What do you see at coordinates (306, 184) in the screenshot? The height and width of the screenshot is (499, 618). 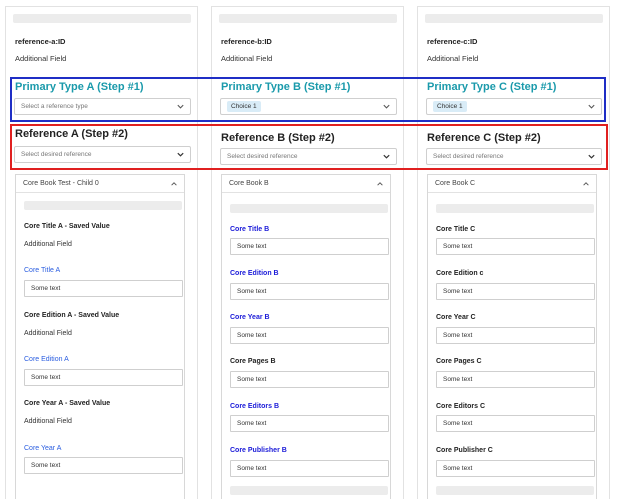 I see `accordion-header: Core Book B` at bounding box center [306, 184].